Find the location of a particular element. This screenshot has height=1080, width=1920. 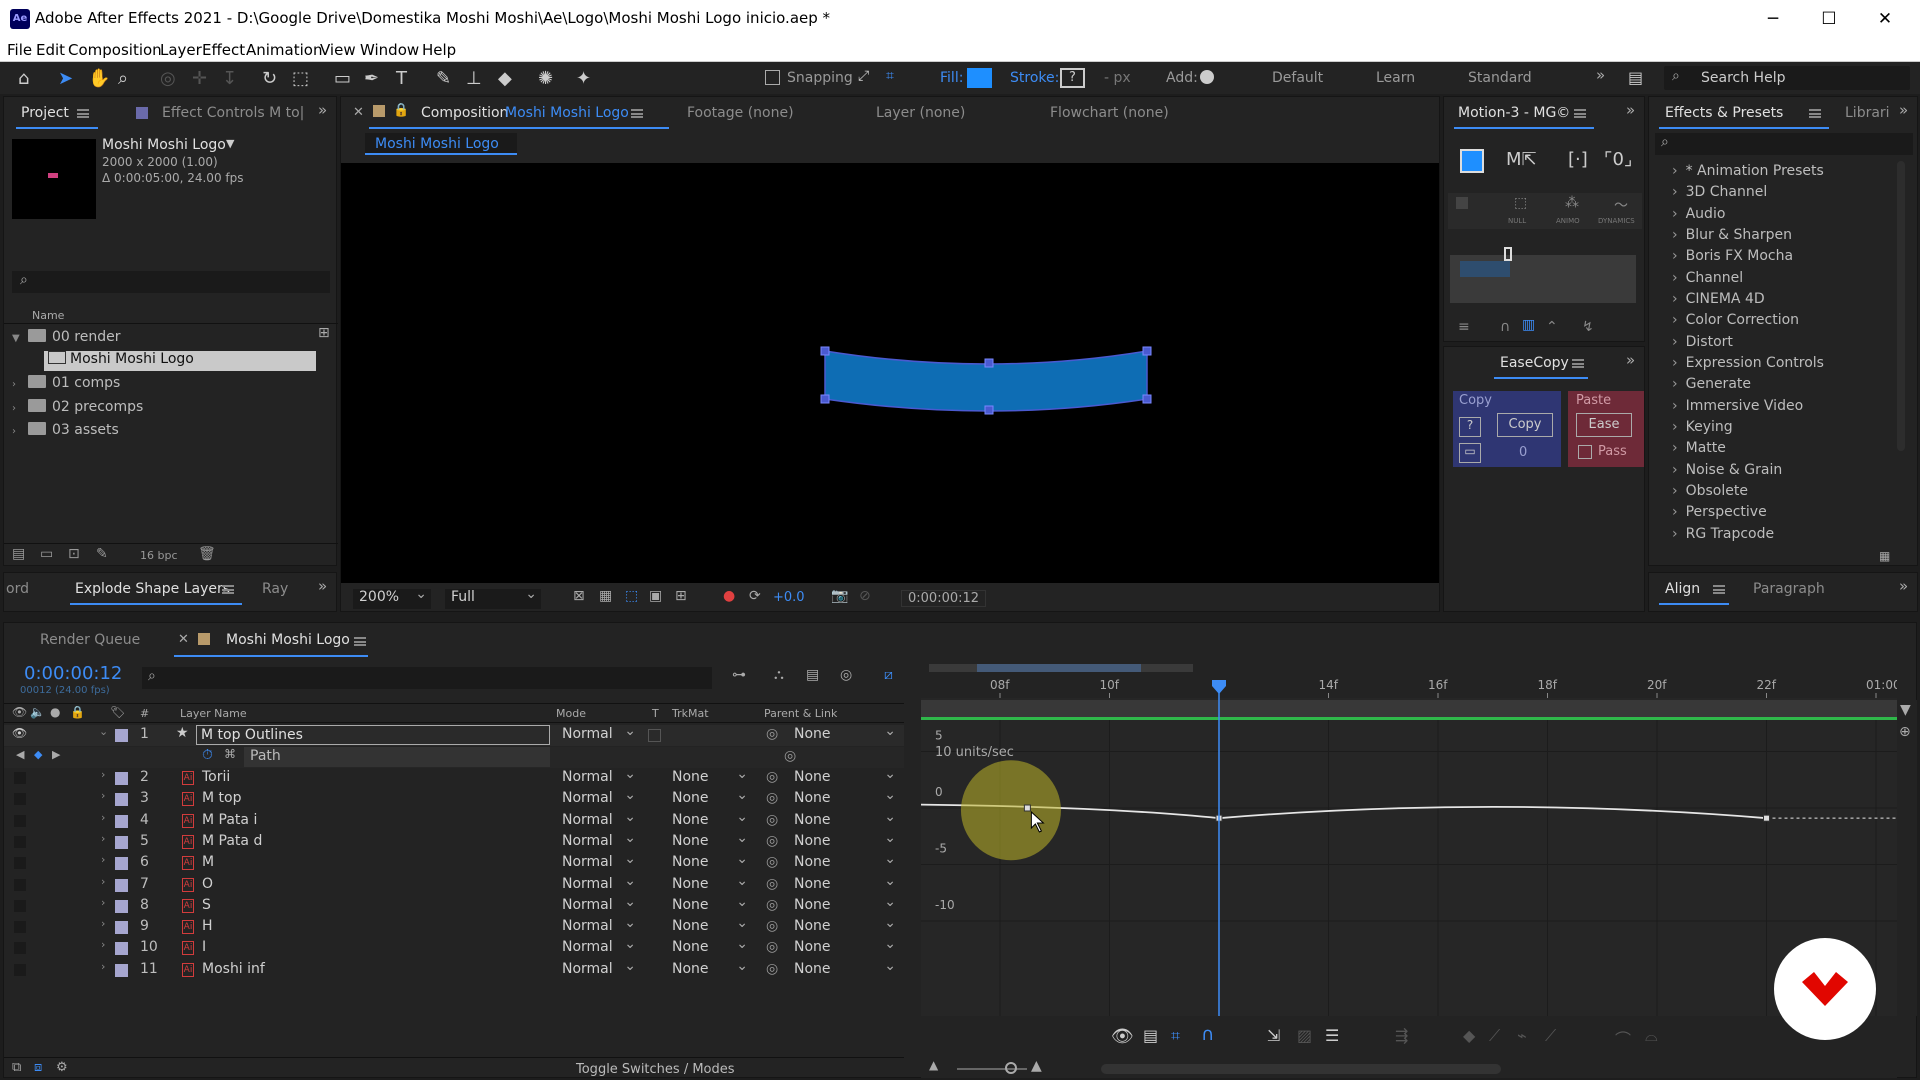

label-column-icon: 🏷 is located at coordinates (117, 712).